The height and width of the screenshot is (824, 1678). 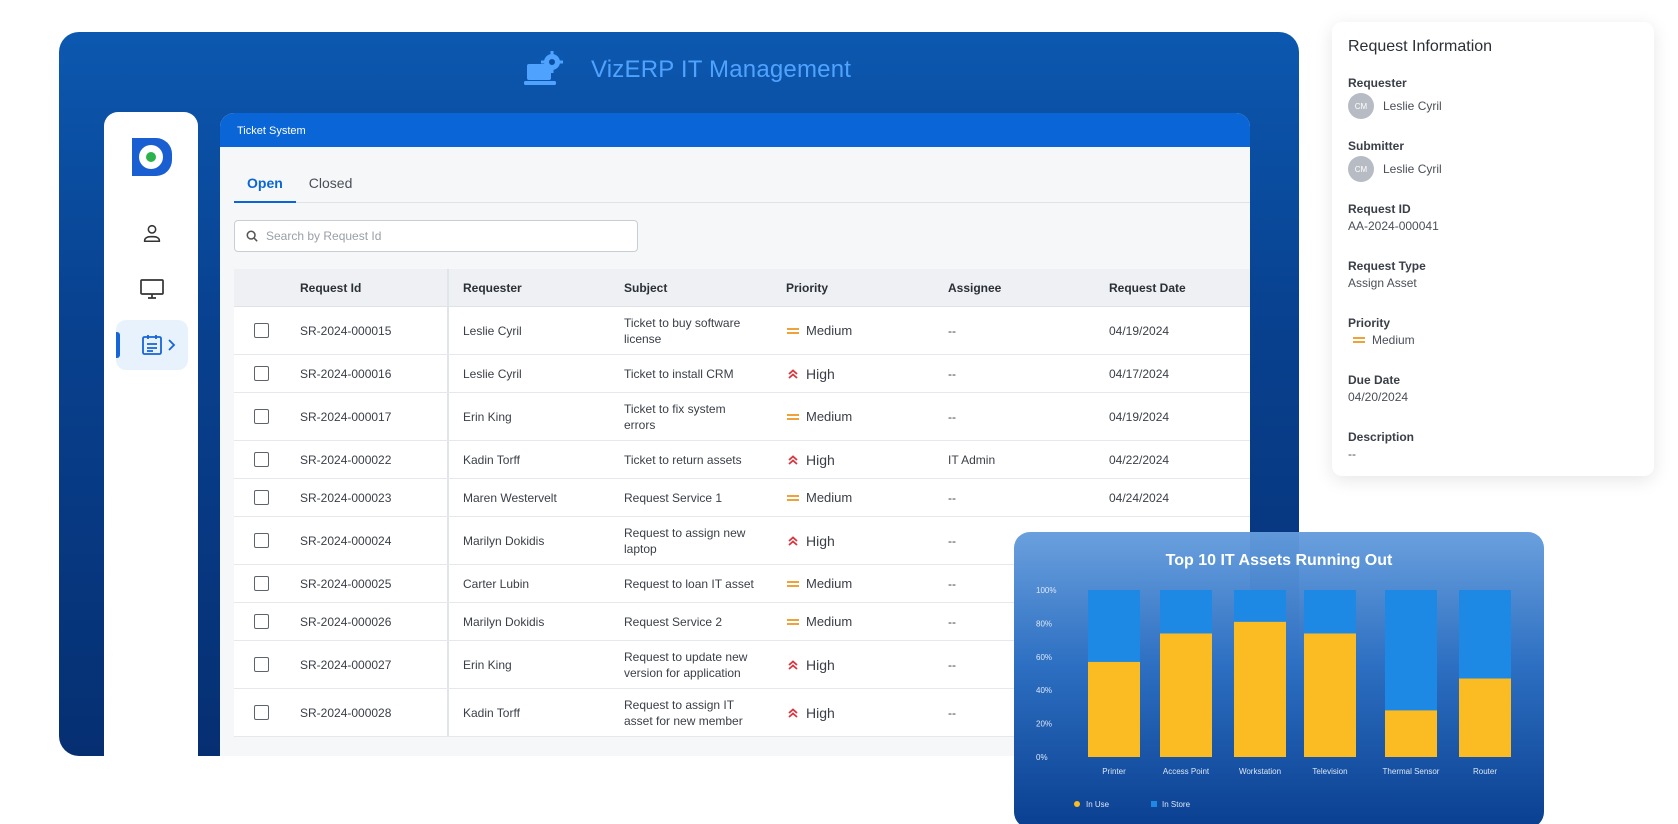 What do you see at coordinates (691, 288) in the screenshot?
I see `column-subject: Subject` at bounding box center [691, 288].